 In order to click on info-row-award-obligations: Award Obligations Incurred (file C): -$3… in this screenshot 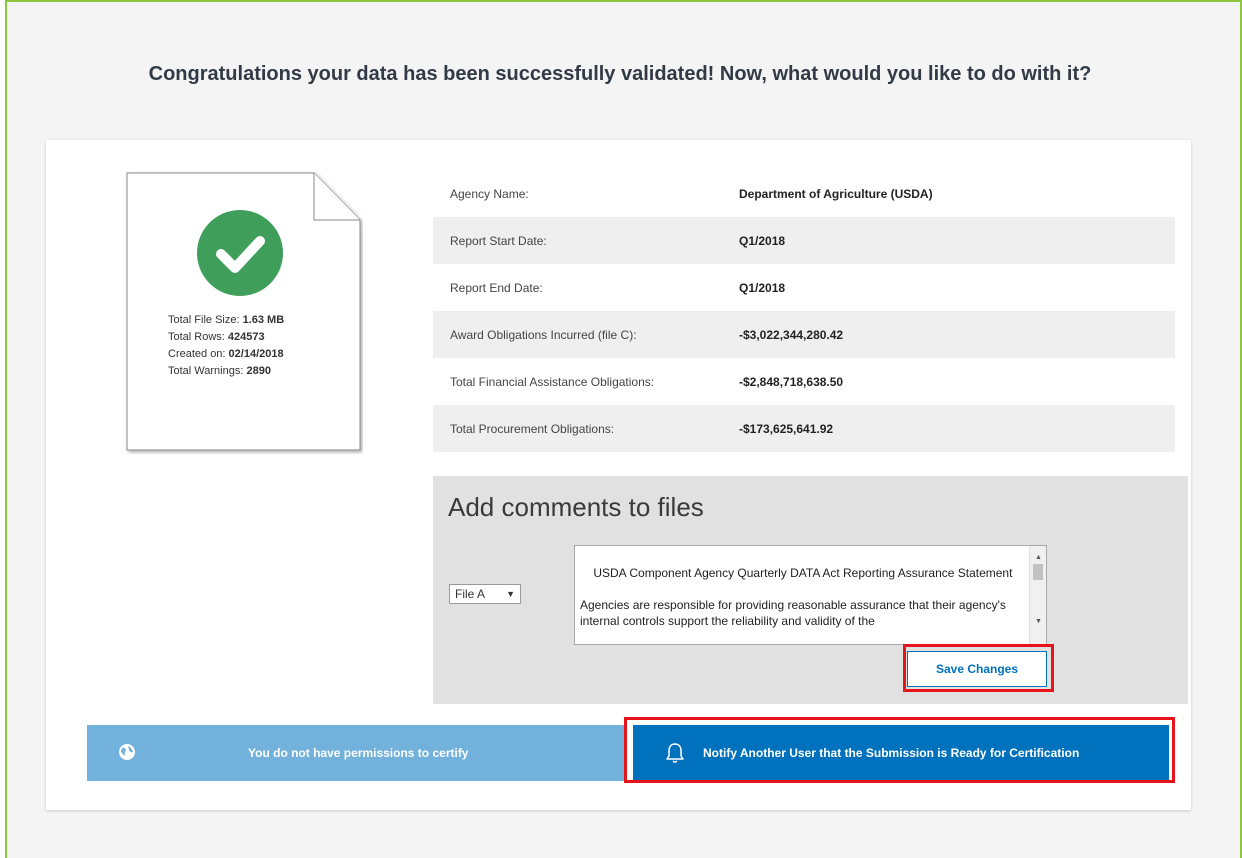, I will do `click(804, 334)`.